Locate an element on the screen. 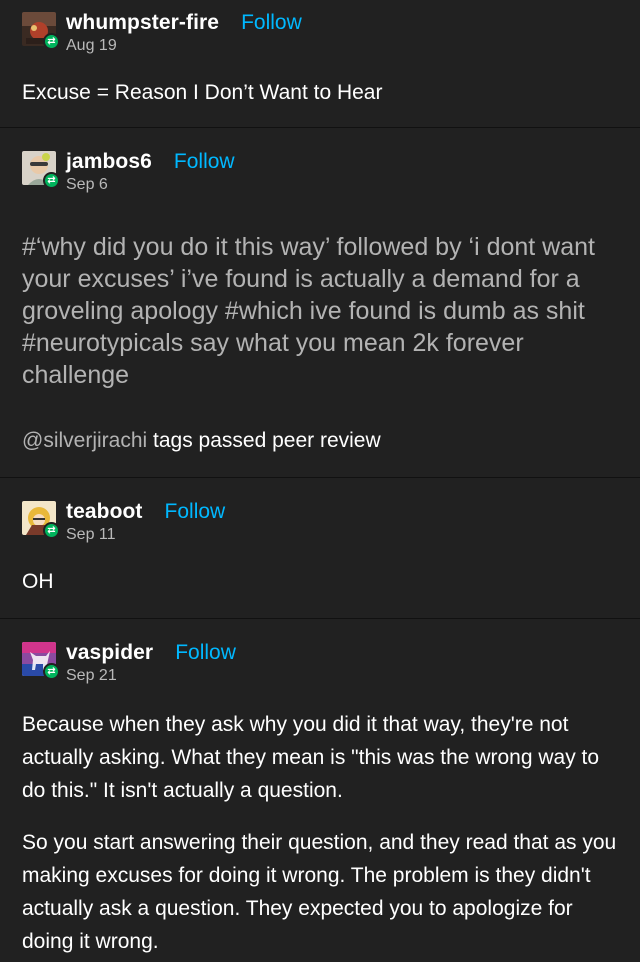 The width and height of the screenshot is (640, 962). post-body-text: tags passed peer review is located at coordinates (264, 440).